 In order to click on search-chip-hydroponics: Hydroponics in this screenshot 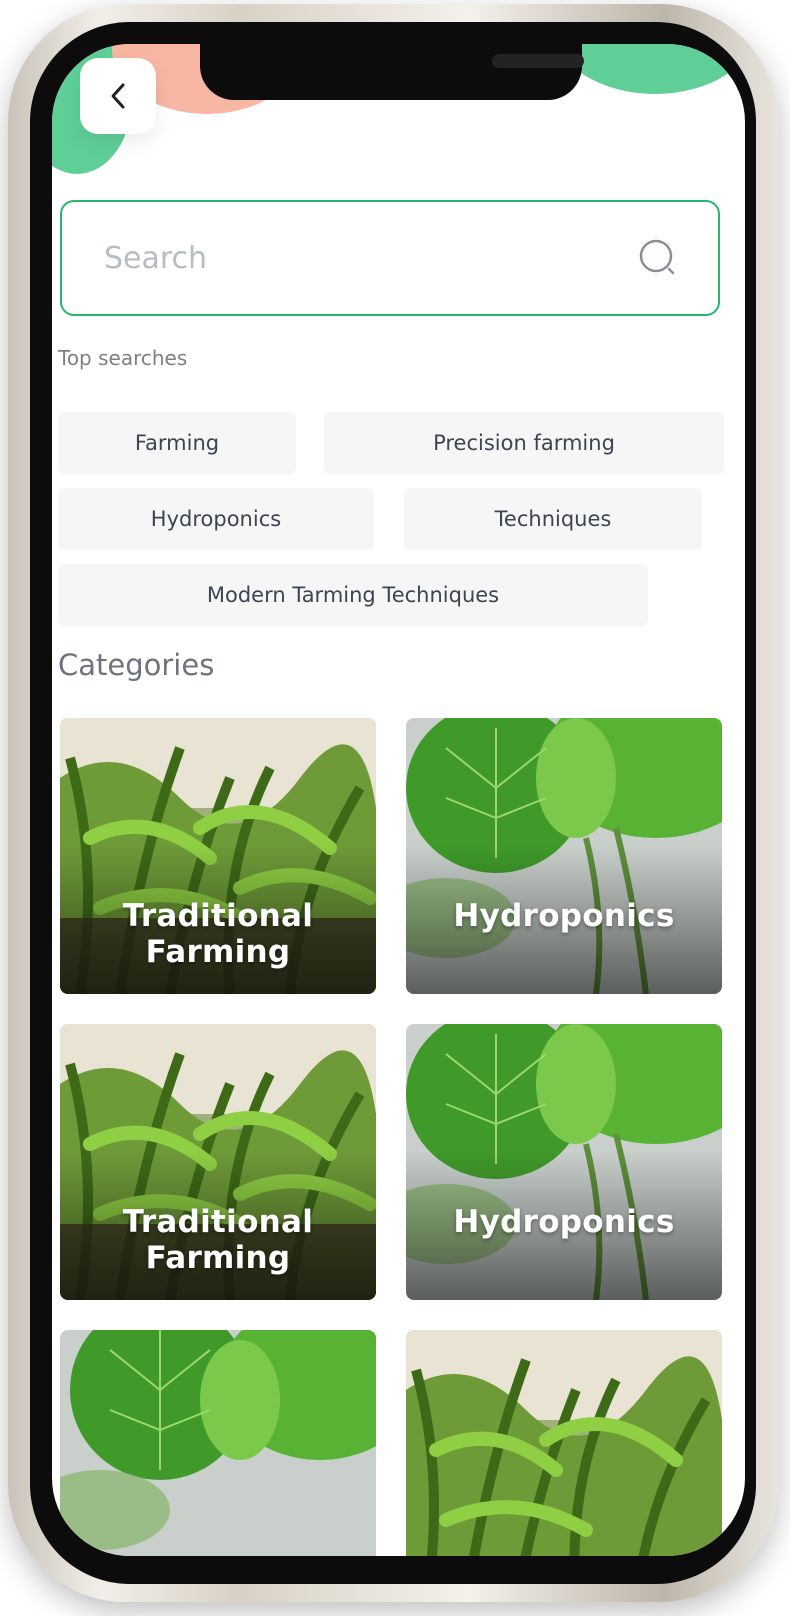, I will do `click(216, 519)`.